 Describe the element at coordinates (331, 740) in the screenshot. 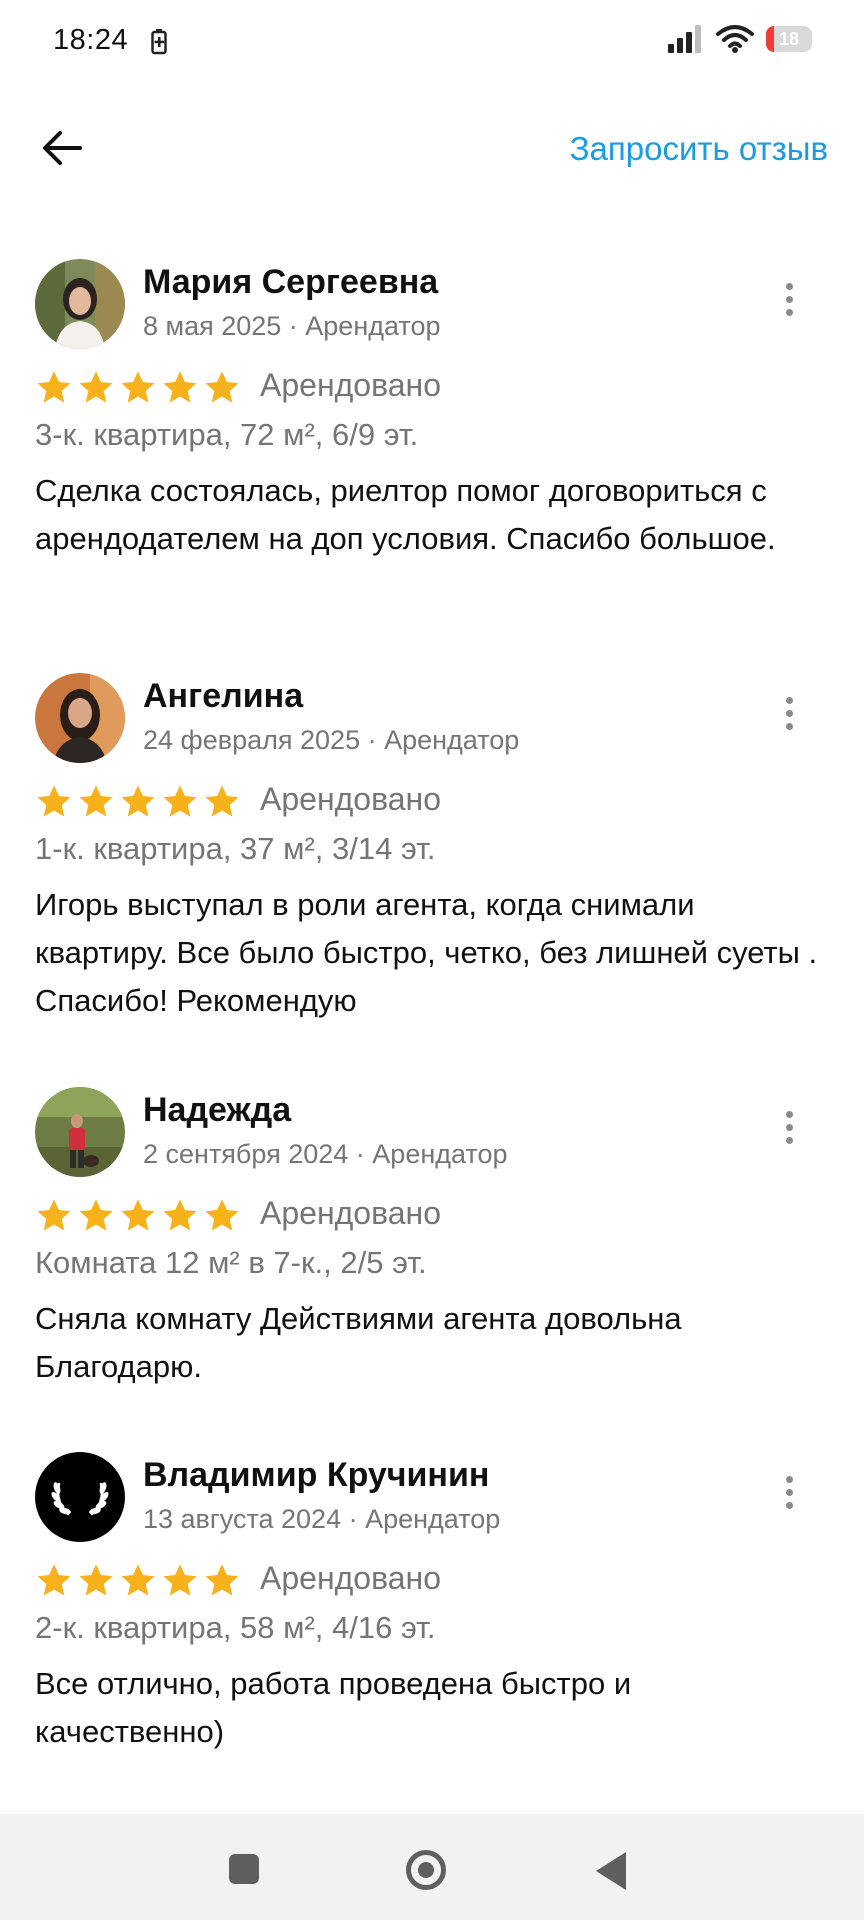

I see `review-meta: 24 февраля 2025 · Арендатор` at that location.